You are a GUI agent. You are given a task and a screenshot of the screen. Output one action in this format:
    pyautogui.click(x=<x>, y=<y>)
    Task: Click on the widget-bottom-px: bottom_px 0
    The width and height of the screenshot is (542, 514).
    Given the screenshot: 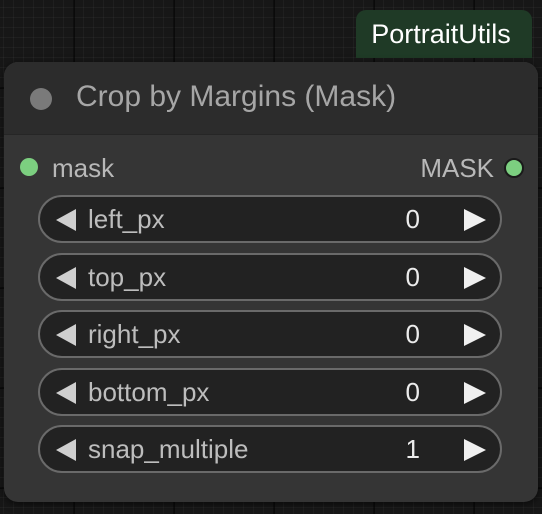 What is the action you would take?
    pyautogui.click(x=270, y=391)
    